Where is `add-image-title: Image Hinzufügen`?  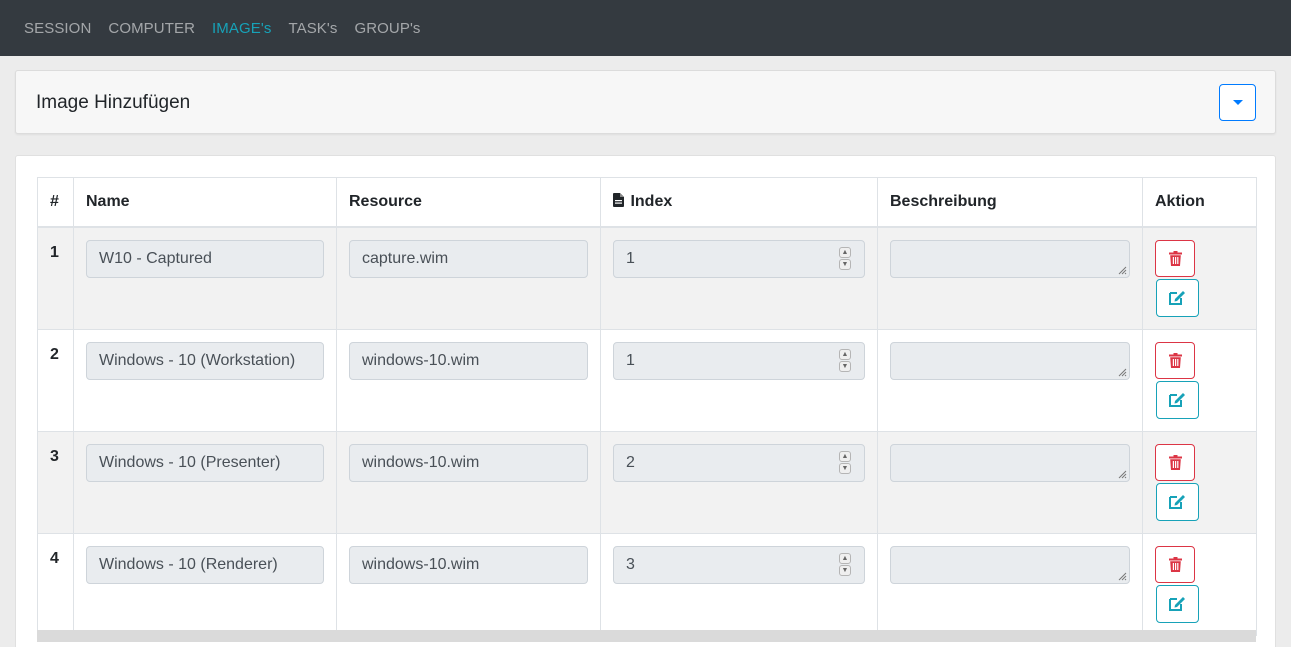 add-image-title: Image Hinzufügen is located at coordinates (113, 102).